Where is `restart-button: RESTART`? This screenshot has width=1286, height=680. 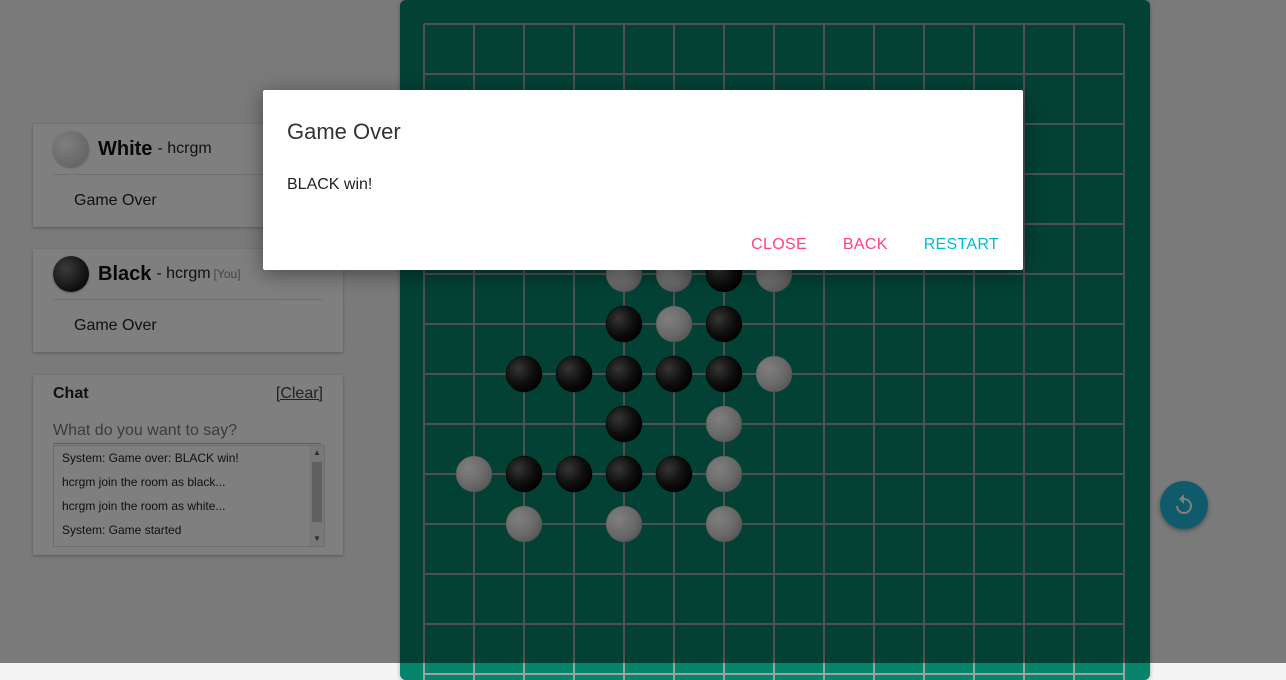 restart-button: RESTART is located at coordinates (961, 244).